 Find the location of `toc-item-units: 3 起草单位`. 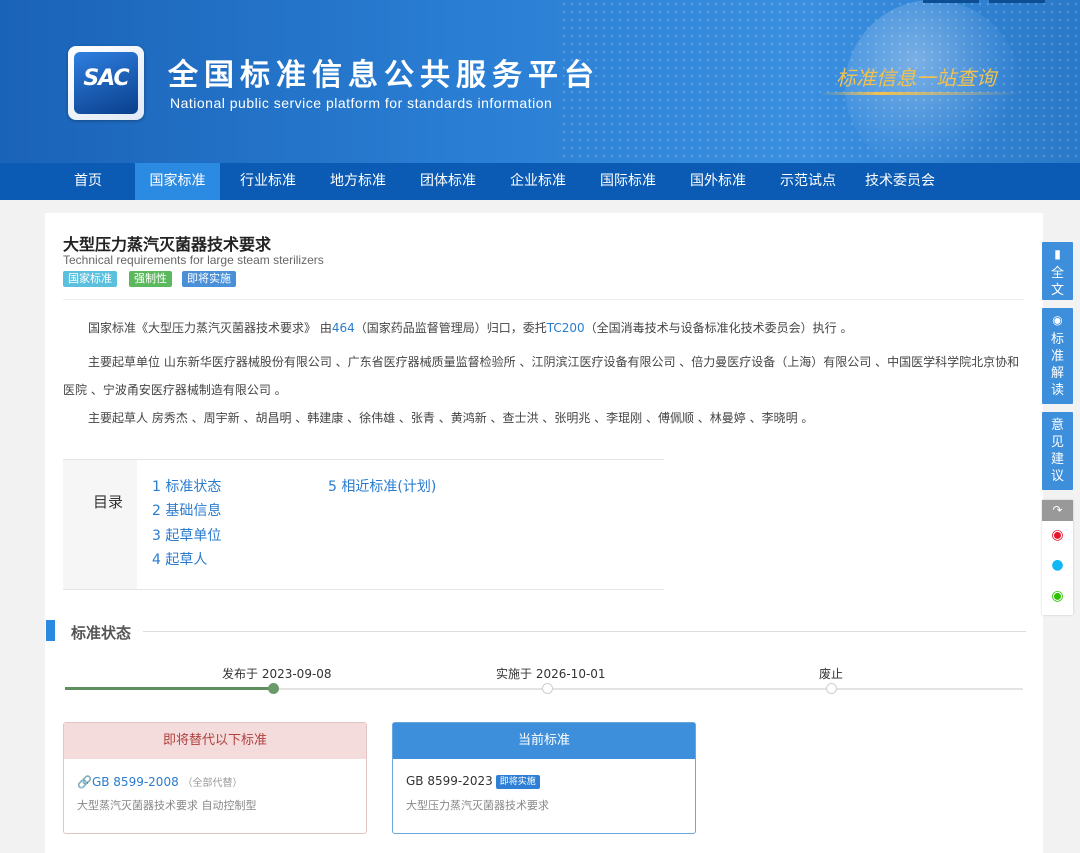

toc-item-units: 3 起草单位 is located at coordinates (186, 535).